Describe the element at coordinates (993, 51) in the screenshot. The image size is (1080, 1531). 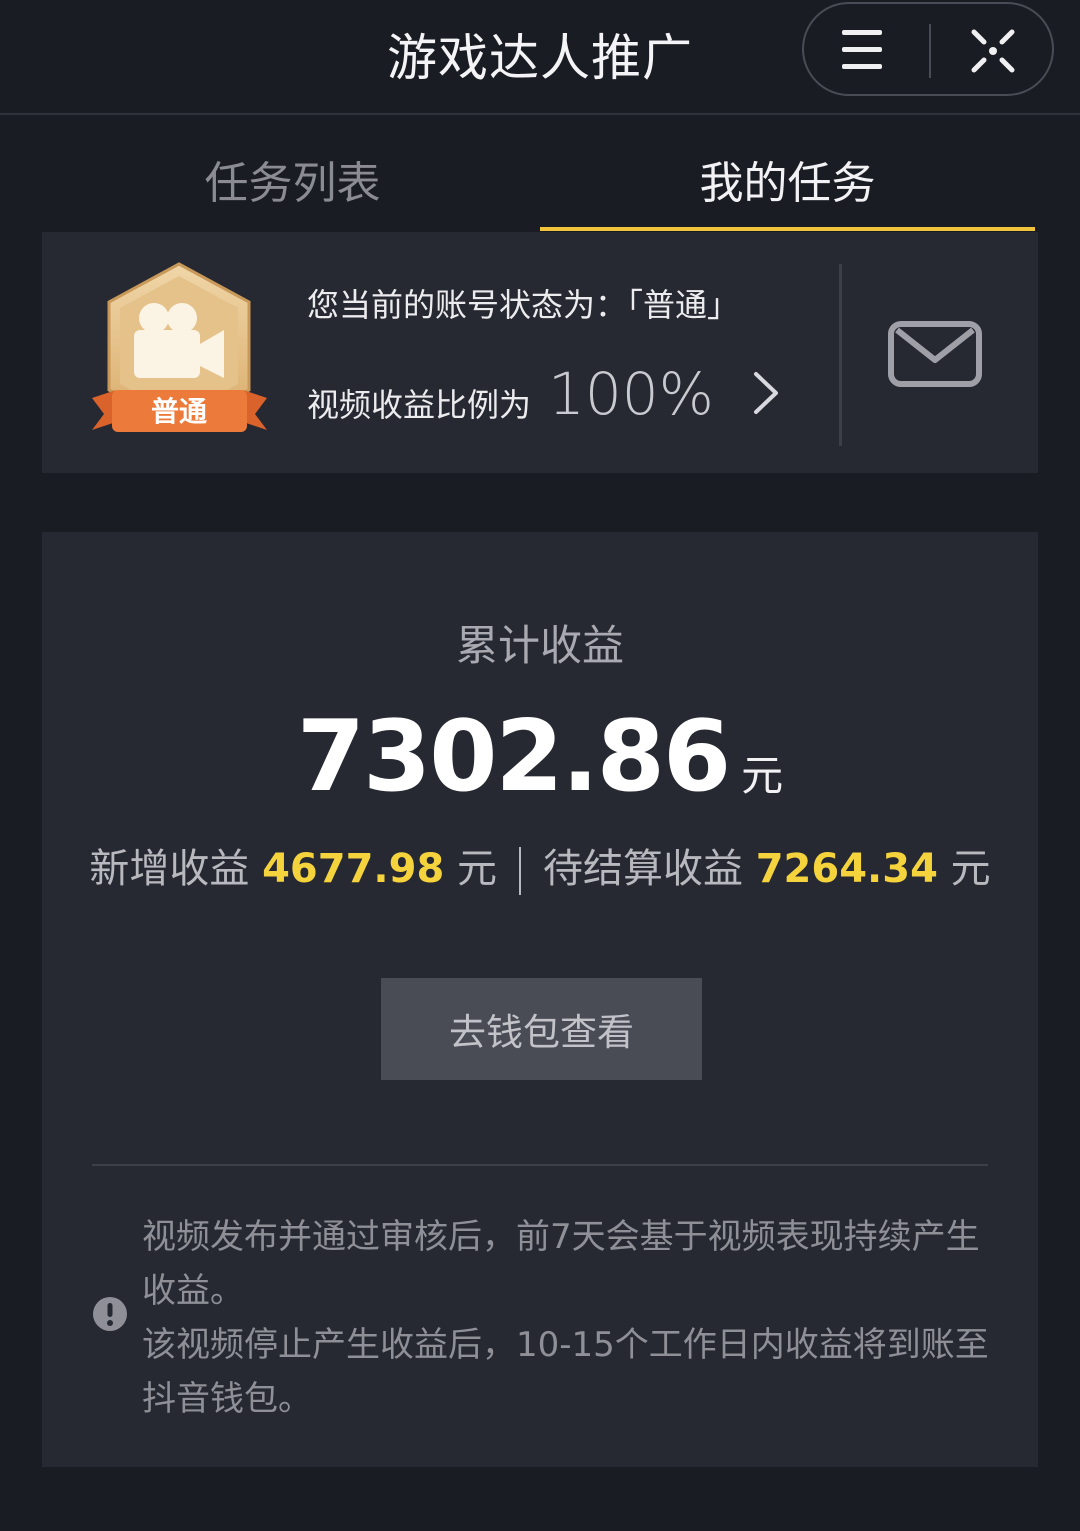
I see `close-icon` at that location.